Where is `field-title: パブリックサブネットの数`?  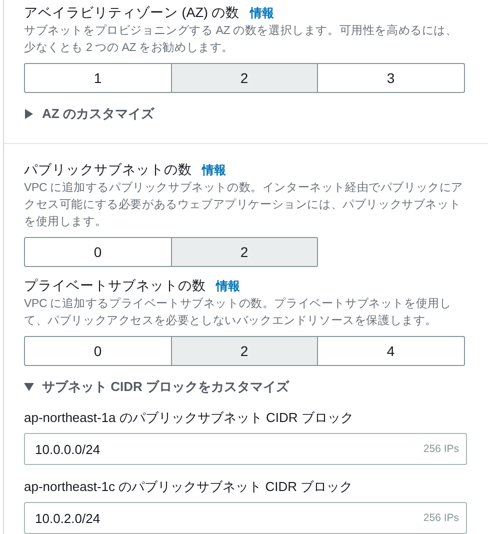
field-title: パブリックサブネットの数 is located at coordinates (108, 170).